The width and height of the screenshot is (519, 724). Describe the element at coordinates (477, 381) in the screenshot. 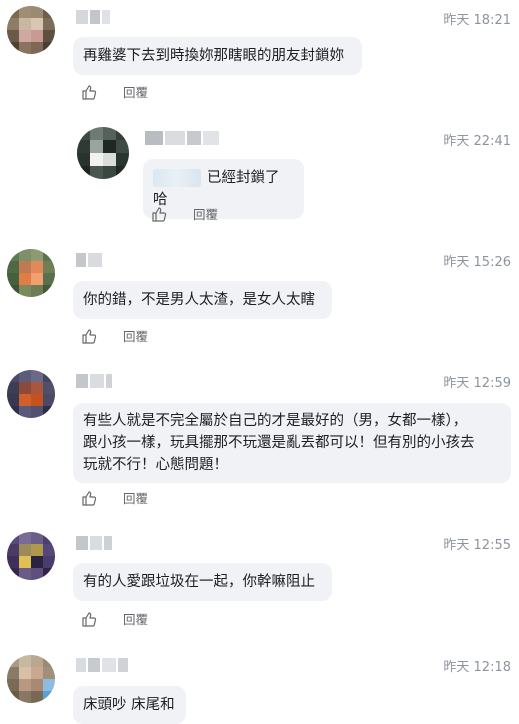

I see `comment-timestamp: 昨天 12:59` at that location.